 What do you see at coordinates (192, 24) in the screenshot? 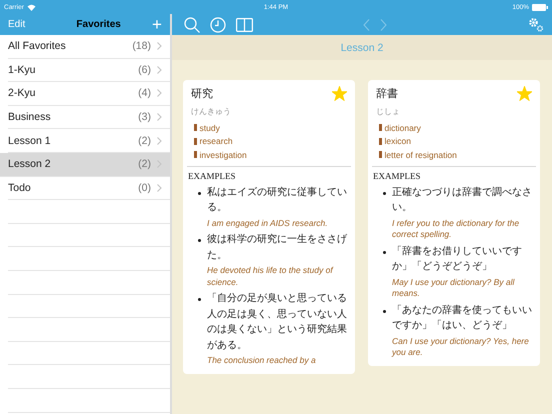
I see `search-icon` at bounding box center [192, 24].